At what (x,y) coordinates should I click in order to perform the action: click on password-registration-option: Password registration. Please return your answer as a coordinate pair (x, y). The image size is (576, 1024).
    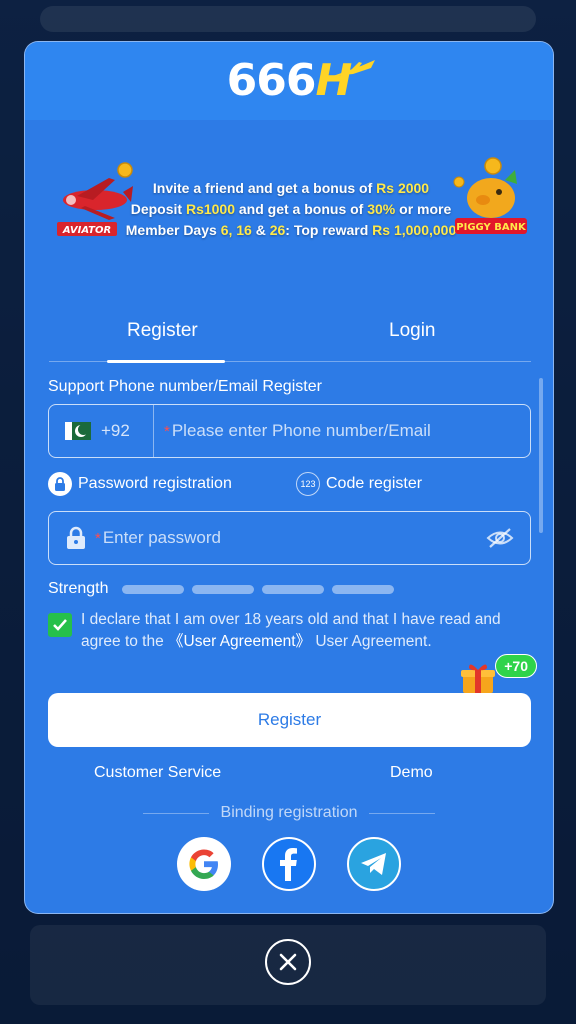
    Looking at the image, I should click on (140, 484).